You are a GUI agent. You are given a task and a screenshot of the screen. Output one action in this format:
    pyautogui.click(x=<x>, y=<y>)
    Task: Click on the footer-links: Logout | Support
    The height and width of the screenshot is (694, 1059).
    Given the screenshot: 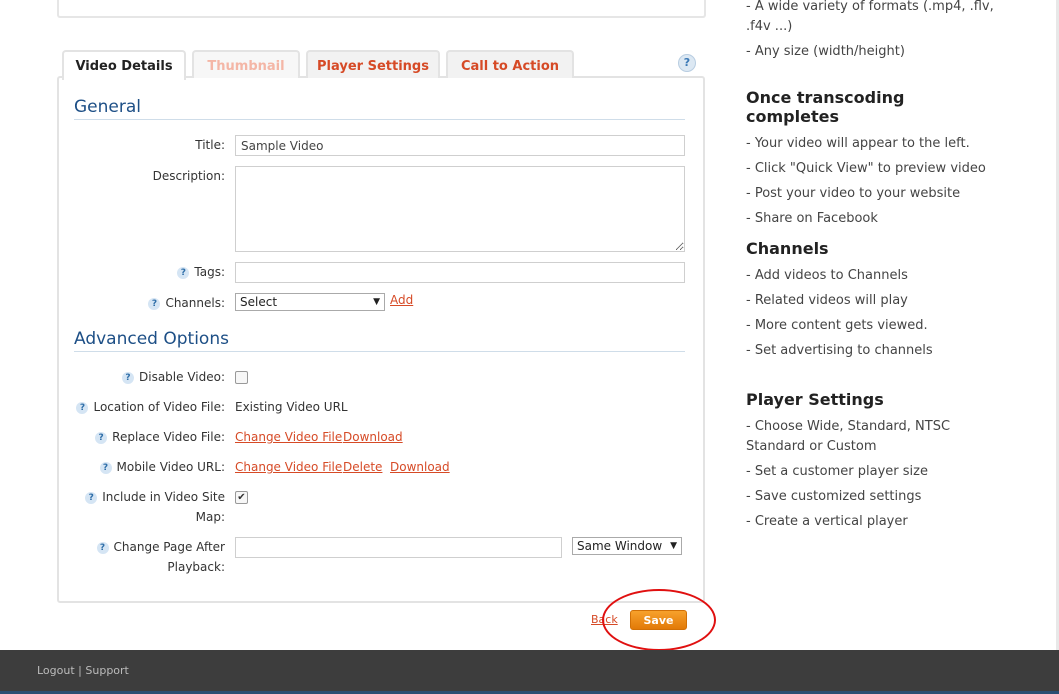 What is the action you would take?
    pyautogui.click(x=83, y=670)
    